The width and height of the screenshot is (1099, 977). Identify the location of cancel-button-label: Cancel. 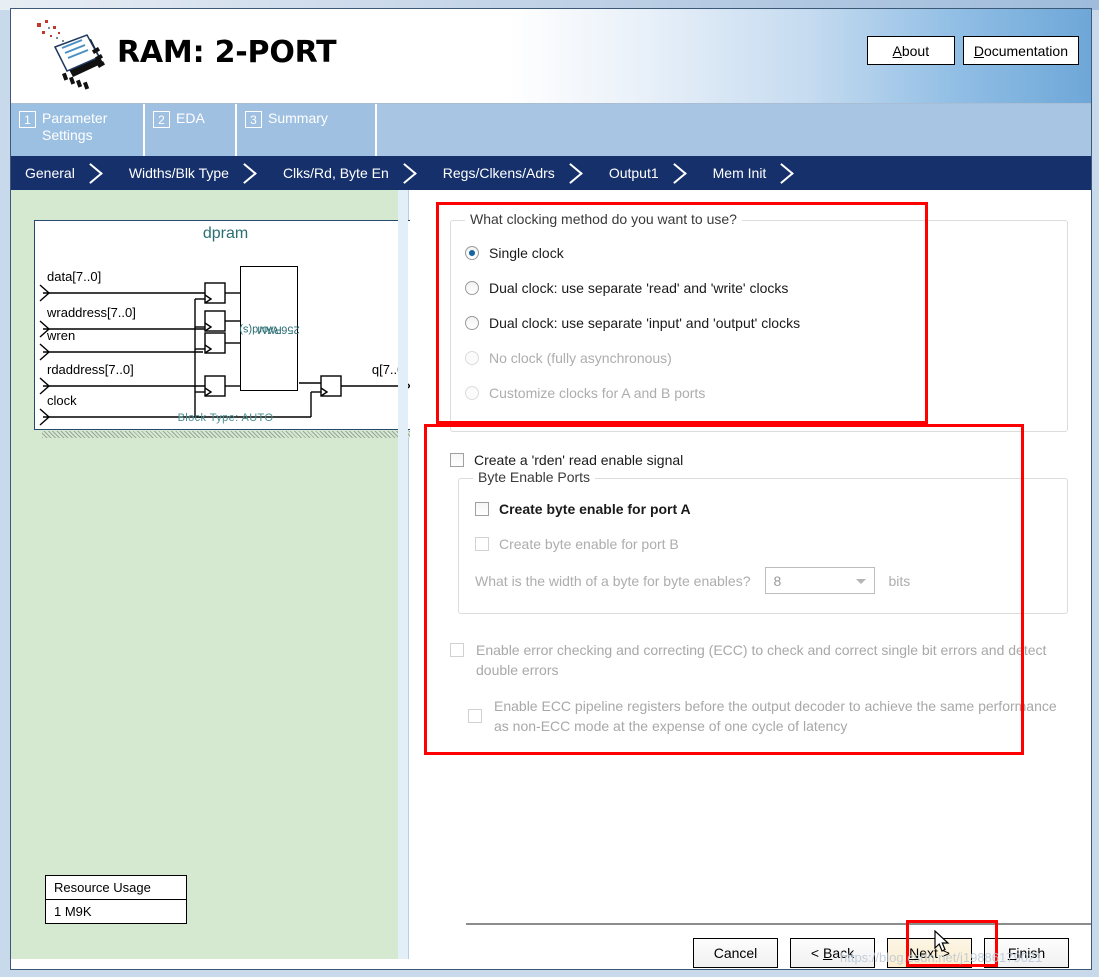
(735, 953).